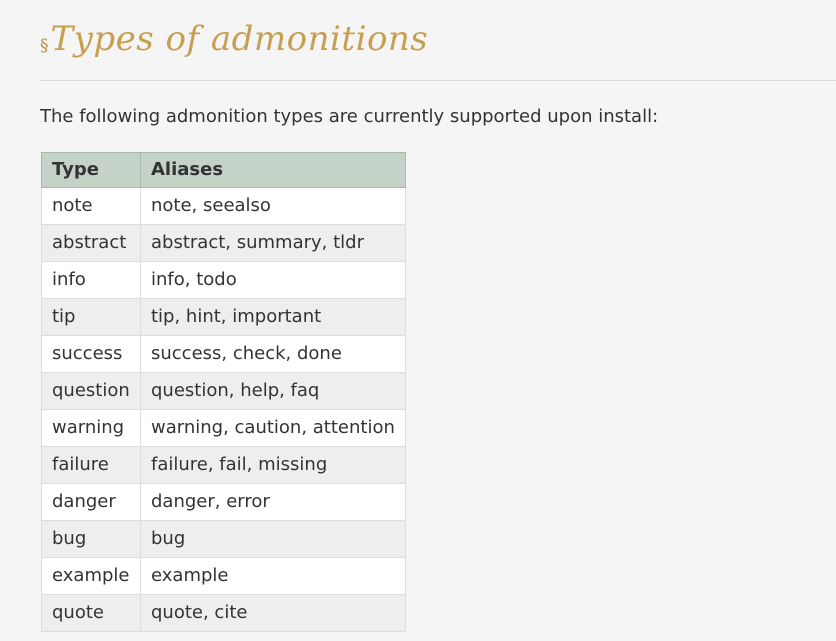 The image size is (836, 641). I want to click on aliases-cell: tip, hint, important, so click(273, 317).